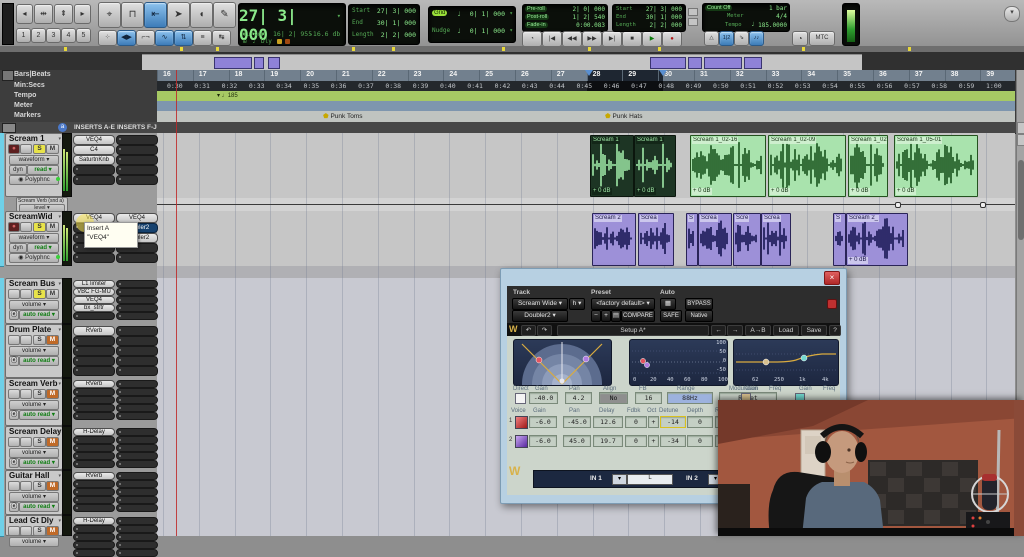 This screenshot has width=1024, height=557. What do you see at coordinates (612, 39) in the screenshot?
I see `goto-end-button: ▶|` at bounding box center [612, 39].